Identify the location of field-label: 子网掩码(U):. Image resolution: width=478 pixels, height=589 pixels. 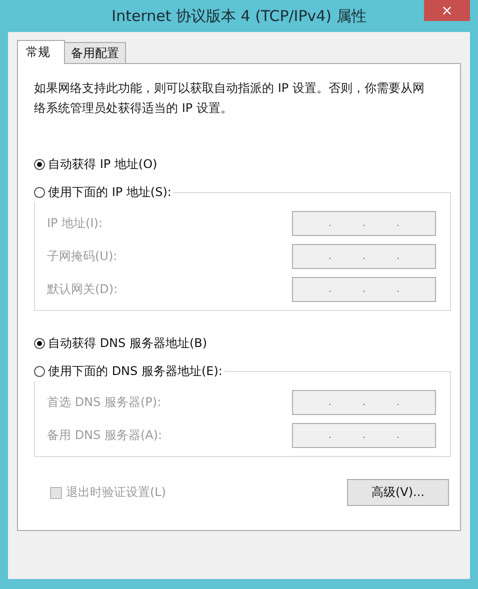
(82, 256).